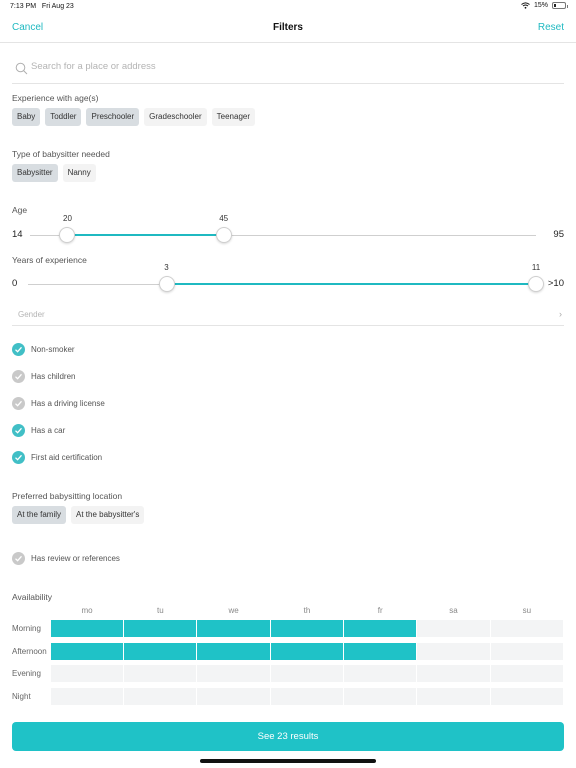  What do you see at coordinates (15, 283) in the screenshot?
I see `years-min: 0` at bounding box center [15, 283].